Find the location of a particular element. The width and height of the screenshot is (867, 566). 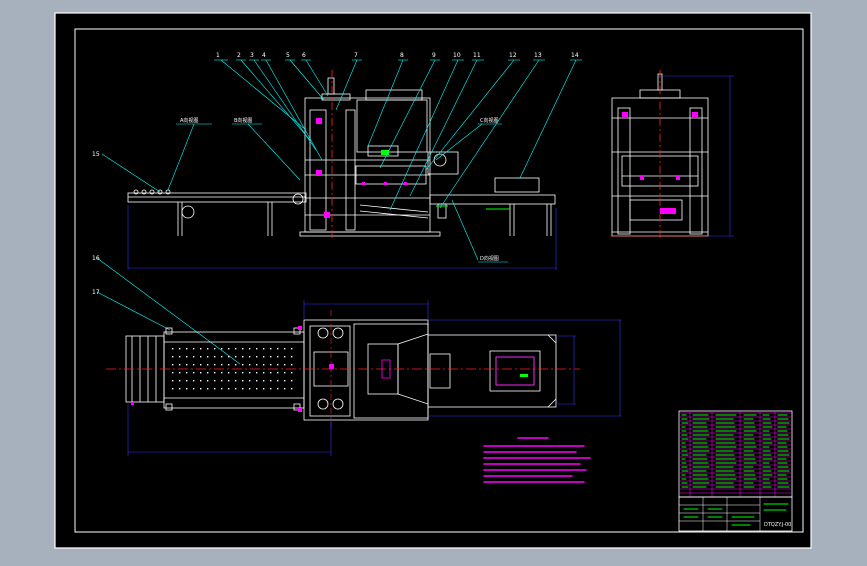

callout-3: 3 is located at coordinates (252, 55).